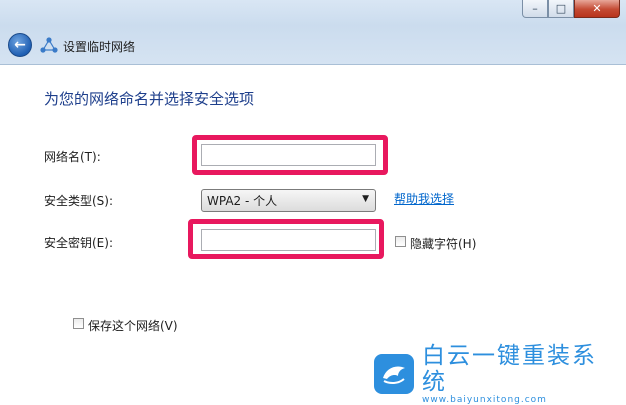 This screenshot has width=626, height=405. I want to click on security-type-label: 安全类型(S):, so click(79, 201).